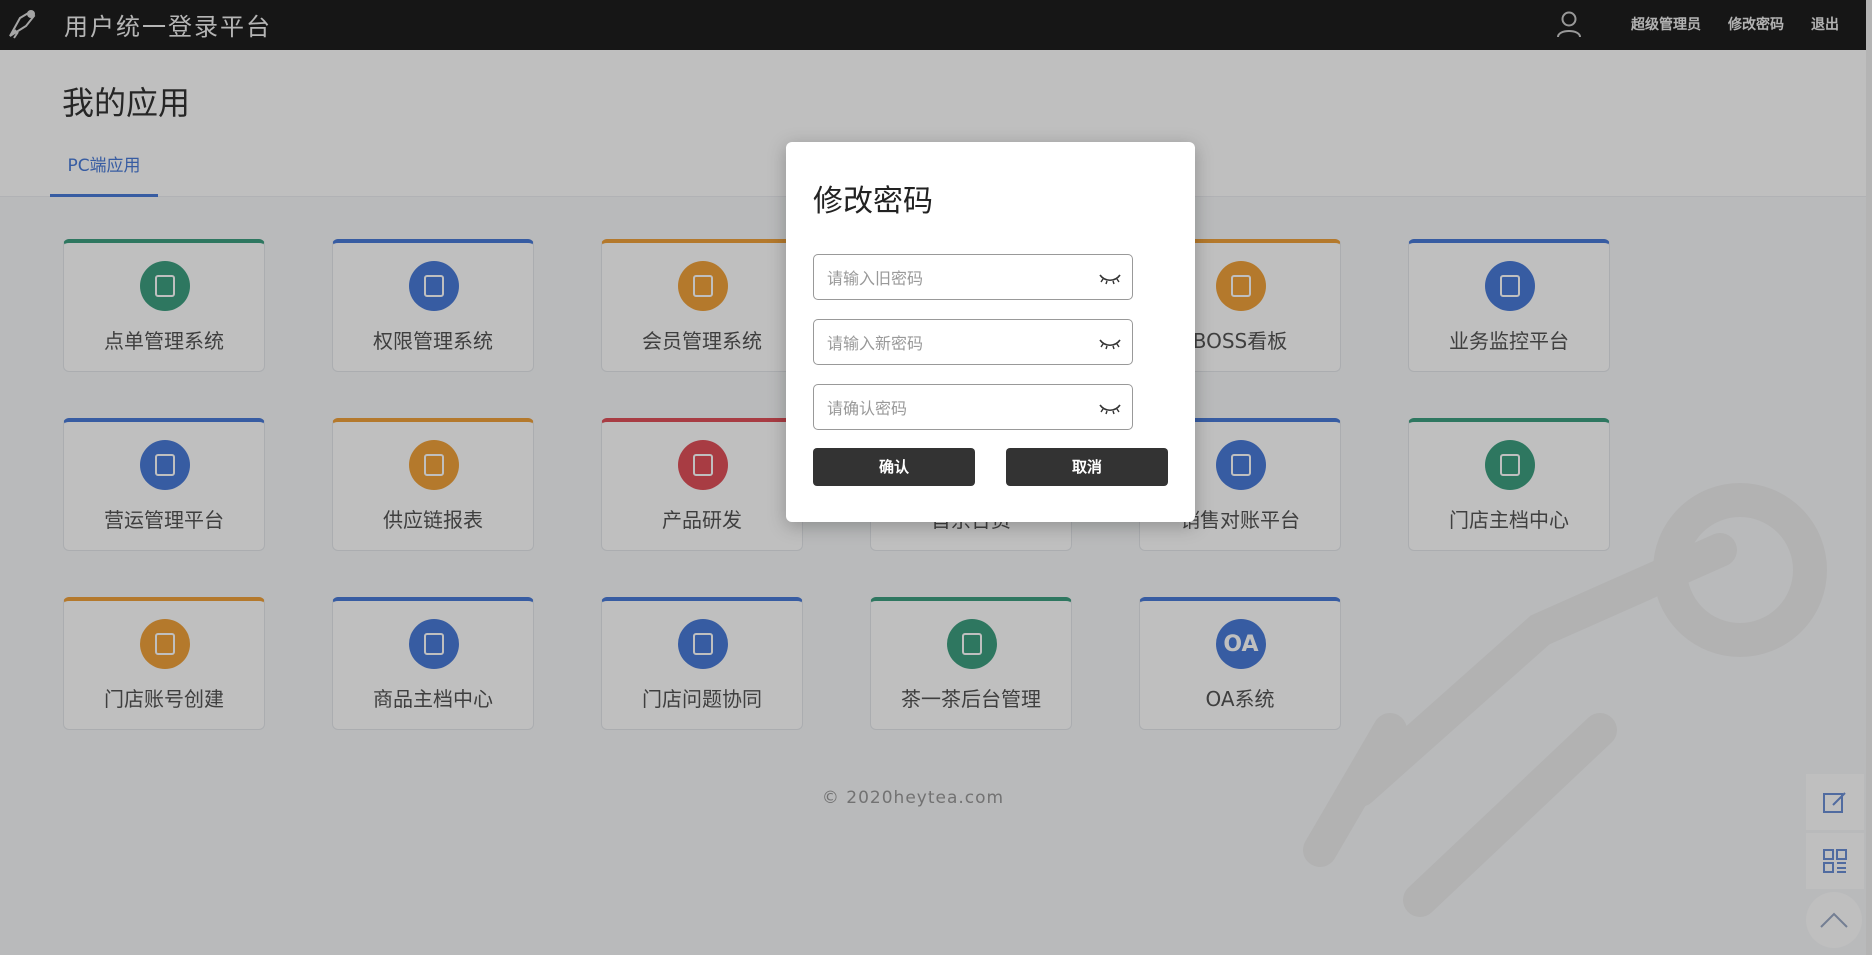 The height and width of the screenshot is (955, 1872). Describe the element at coordinates (962, 278) in the screenshot. I see `old-password-input` at that location.